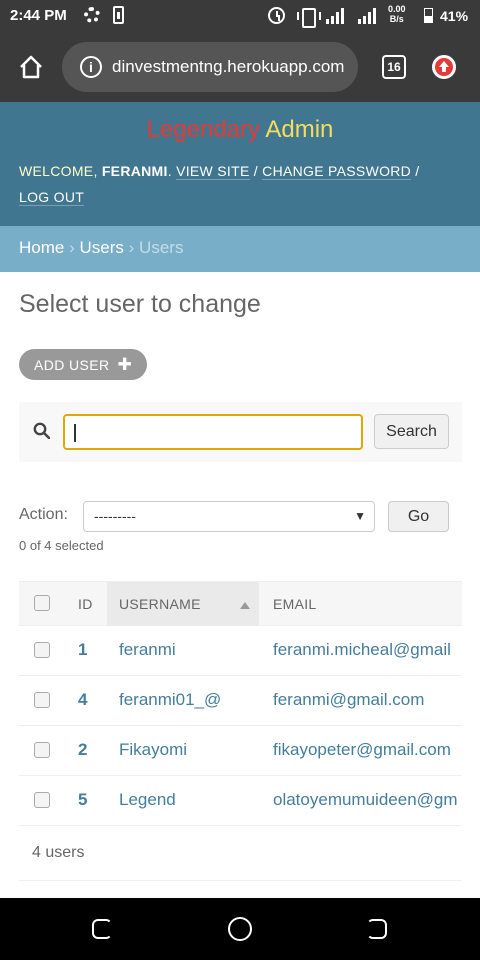 This screenshot has height=960, width=480. Describe the element at coordinates (82, 700) in the screenshot. I see `user-id-link: 4` at that location.